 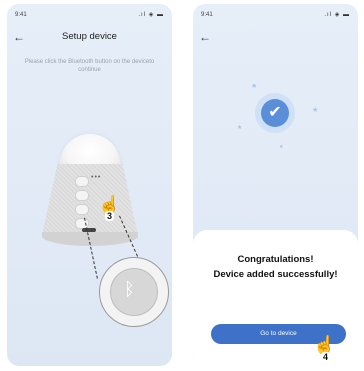 What do you see at coordinates (110, 216) in the screenshot?
I see `step-badge: 3` at bounding box center [110, 216].